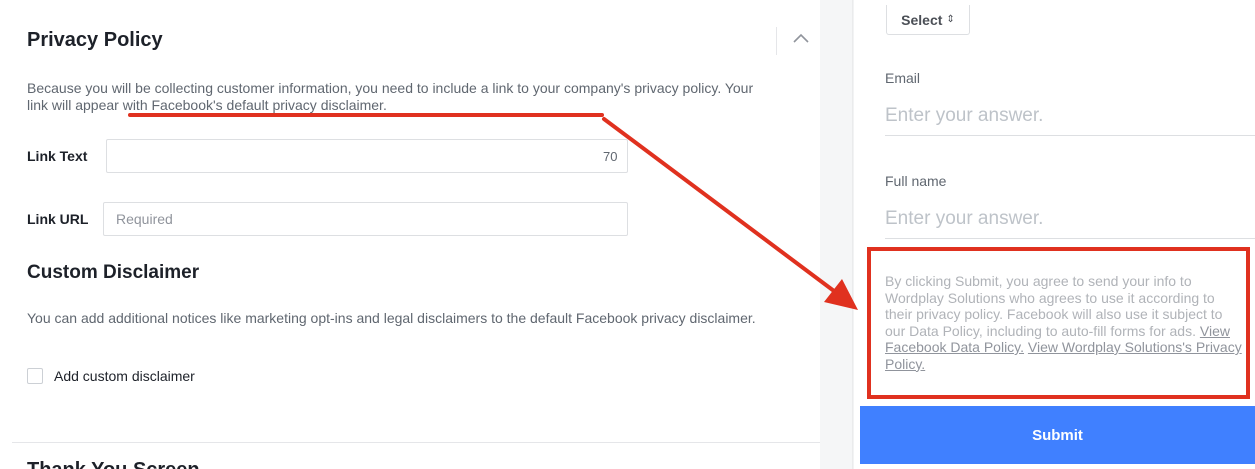 The height and width of the screenshot is (469, 1255). Describe the element at coordinates (903, 78) in the screenshot. I see `question-label-email: Email` at that location.